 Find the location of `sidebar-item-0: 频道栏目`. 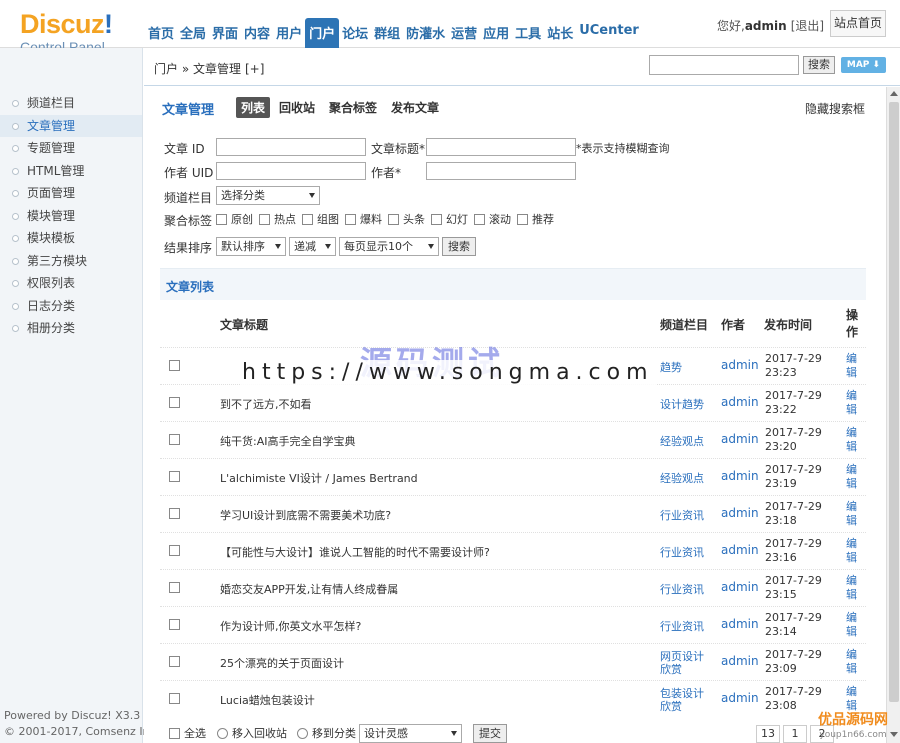

sidebar-item-0: 频道栏目 is located at coordinates (71, 103).